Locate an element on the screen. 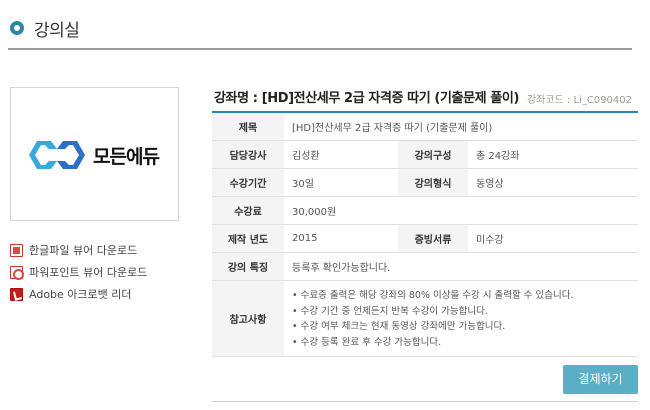  period-label: 수강기간 is located at coordinates (248, 182).